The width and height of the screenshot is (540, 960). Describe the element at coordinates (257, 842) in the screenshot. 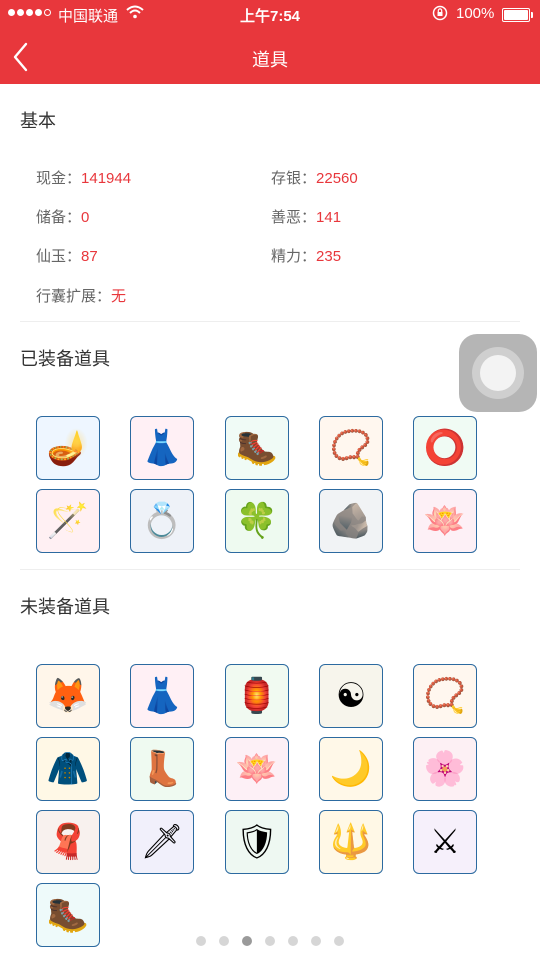

I see `armor-icon: 🛡` at that location.